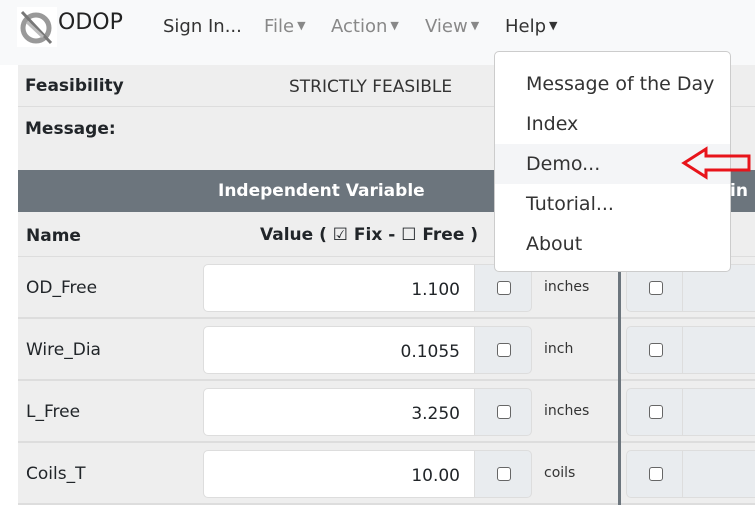 The image size is (755, 512). I want to click on feasibility-value: STRICTLY FEASIBLE, so click(371, 87).